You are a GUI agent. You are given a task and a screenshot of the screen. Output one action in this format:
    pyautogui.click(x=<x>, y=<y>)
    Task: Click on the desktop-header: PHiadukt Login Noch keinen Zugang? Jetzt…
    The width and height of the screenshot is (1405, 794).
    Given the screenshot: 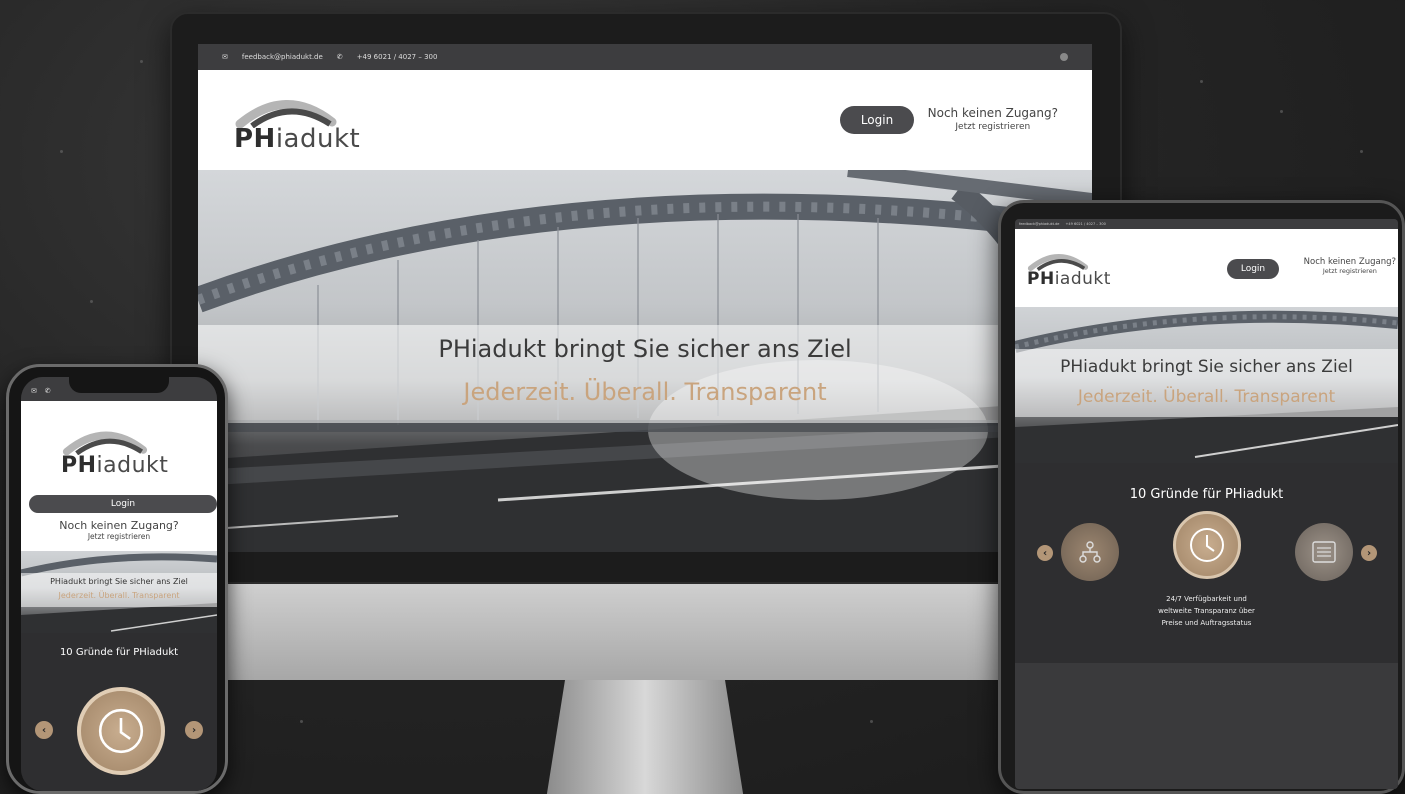 What is the action you would take?
    pyautogui.click(x=645, y=120)
    